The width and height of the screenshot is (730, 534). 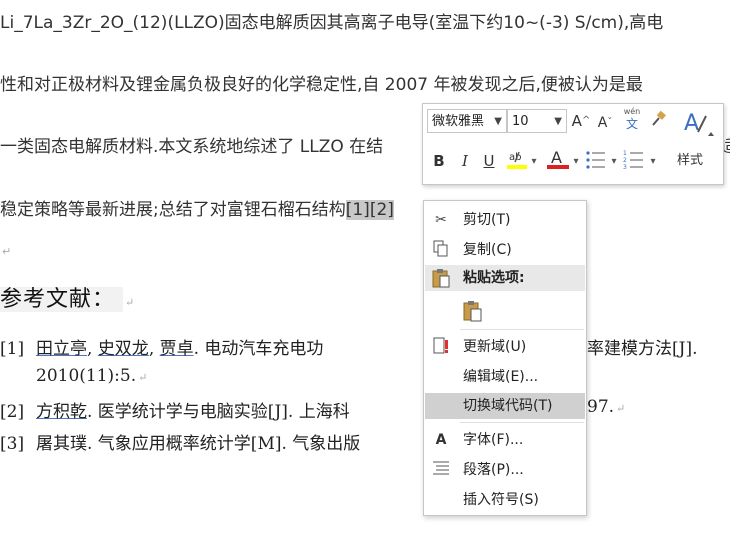 What do you see at coordinates (441, 250) in the screenshot?
I see `copy-icon` at bounding box center [441, 250].